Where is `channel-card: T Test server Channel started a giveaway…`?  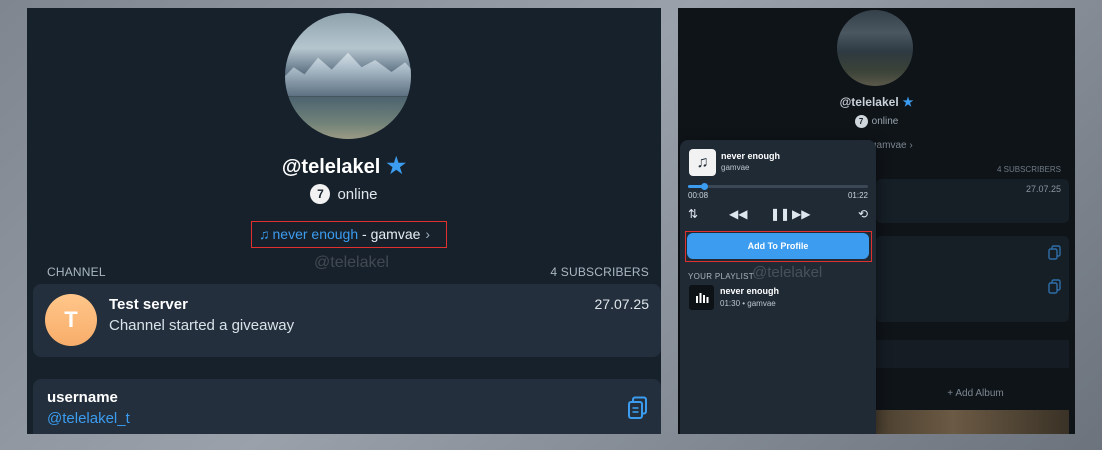
channel-card: T Test server Channel started a giveaway… is located at coordinates (347, 320).